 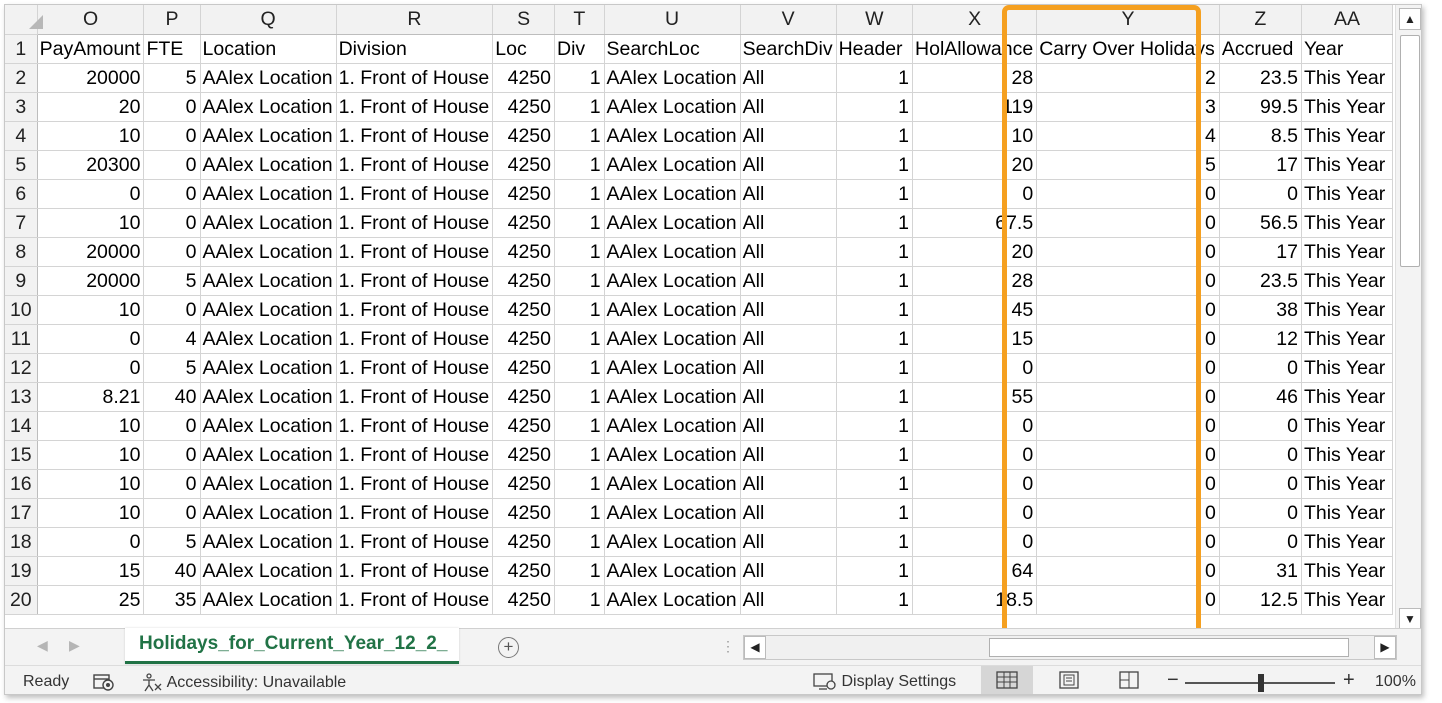 What do you see at coordinates (579, 49) in the screenshot?
I see `header-cell: Div` at bounding box center [579, 49].